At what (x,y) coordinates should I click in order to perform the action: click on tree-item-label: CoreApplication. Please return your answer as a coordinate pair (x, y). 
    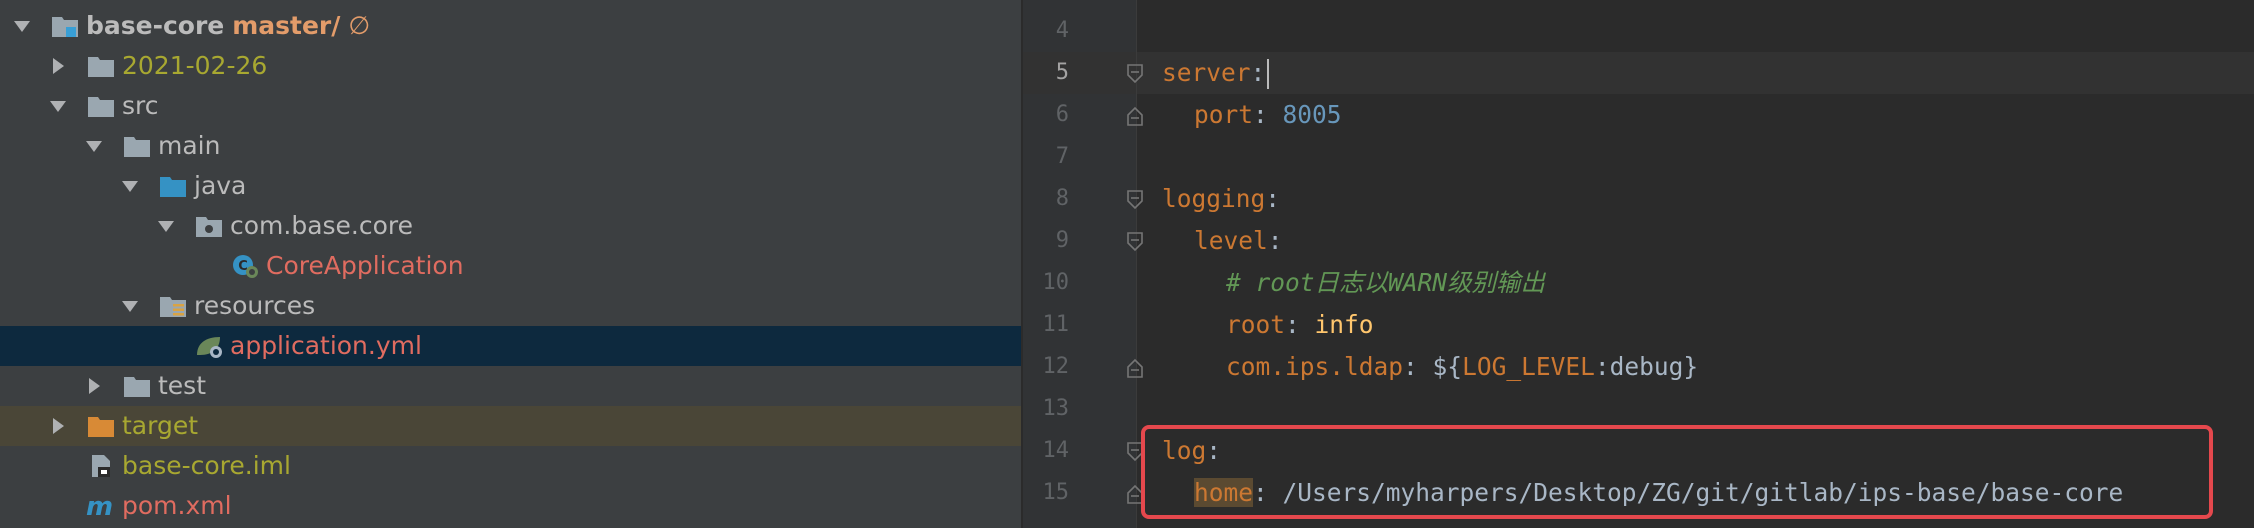
    Looking at the image, I should click on (365, 265).